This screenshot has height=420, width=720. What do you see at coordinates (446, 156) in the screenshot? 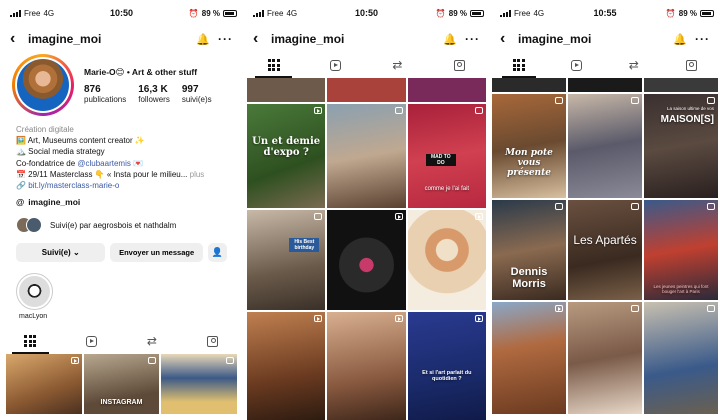
I see `grid-post: MAD TO DO comme je l'ai fait` at bounding box center [446, 156].